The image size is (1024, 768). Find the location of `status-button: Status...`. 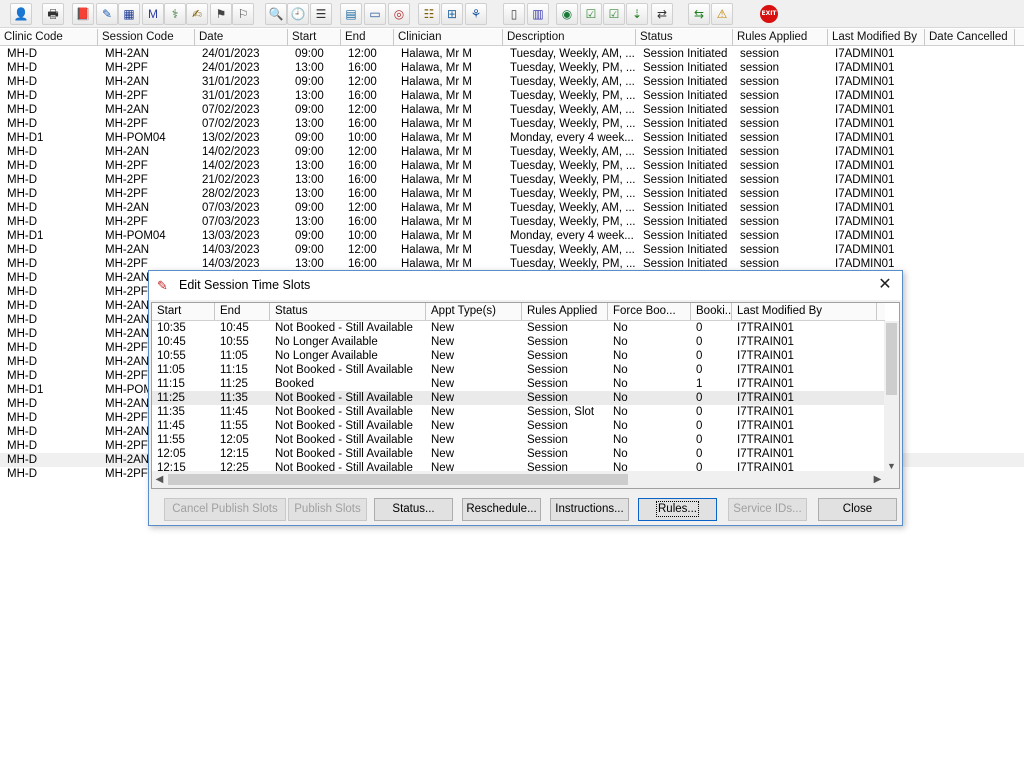

status-button: Status... is located at coordinates (413, 509).